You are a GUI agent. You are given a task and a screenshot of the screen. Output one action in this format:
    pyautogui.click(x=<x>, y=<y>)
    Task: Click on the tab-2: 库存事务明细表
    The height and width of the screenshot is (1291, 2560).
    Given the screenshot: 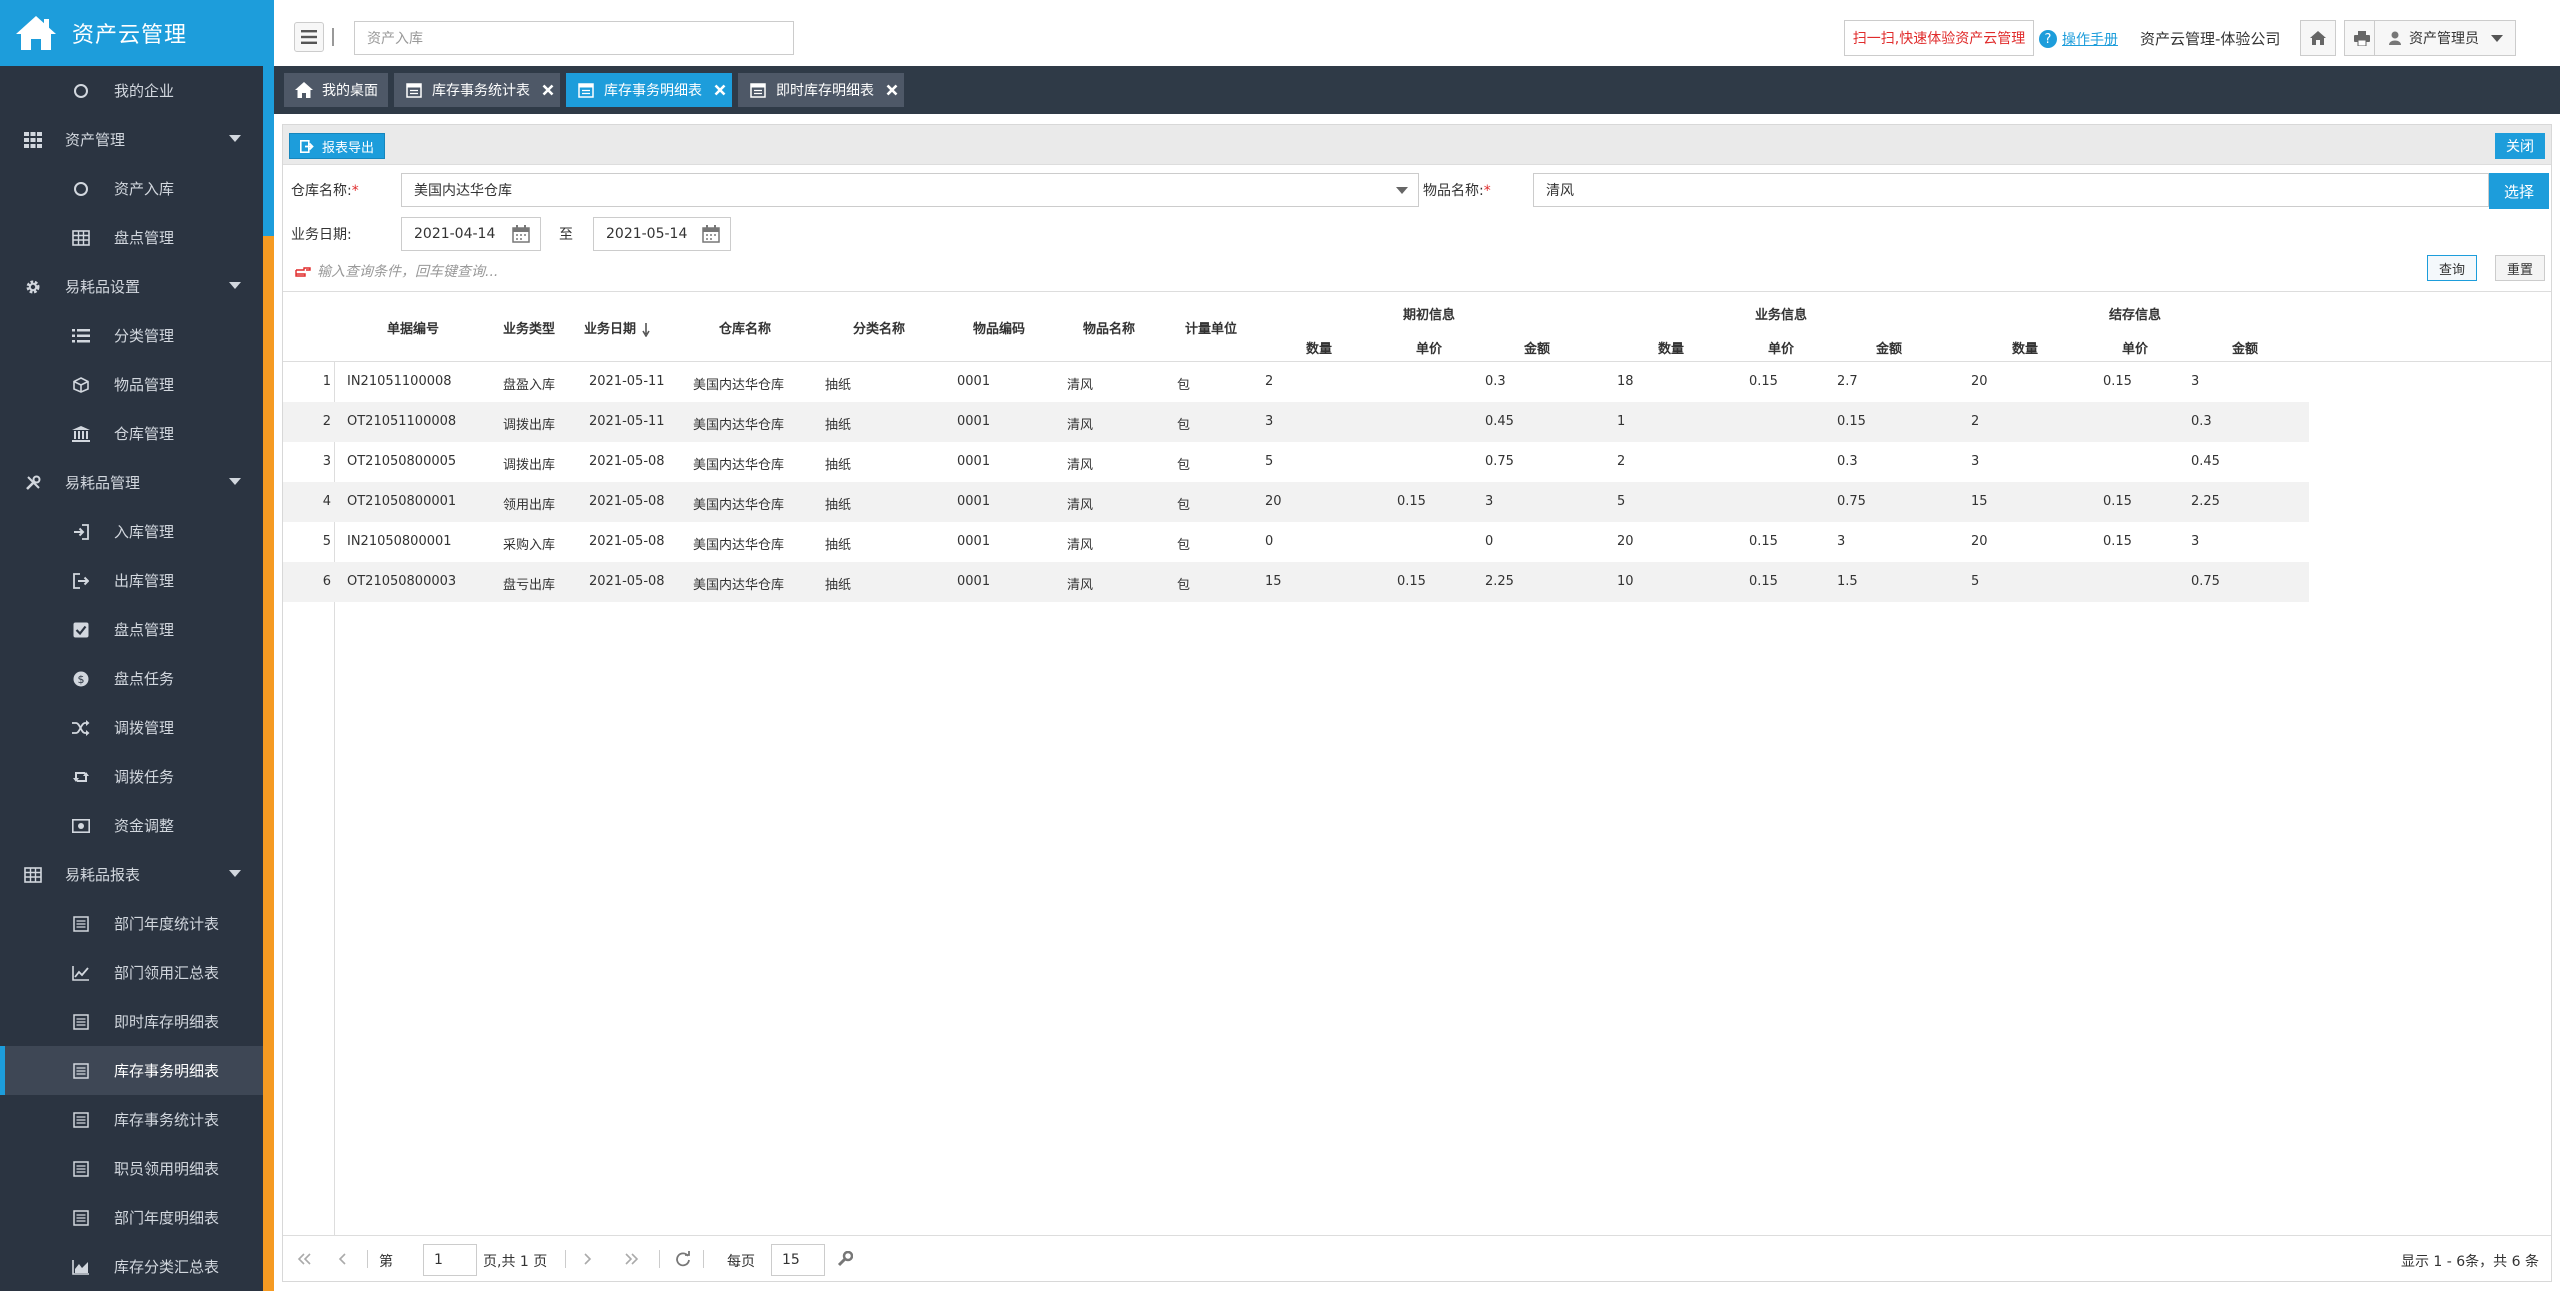 What is the action you would take?
    pyautogui.click(x=649, y=90)
    